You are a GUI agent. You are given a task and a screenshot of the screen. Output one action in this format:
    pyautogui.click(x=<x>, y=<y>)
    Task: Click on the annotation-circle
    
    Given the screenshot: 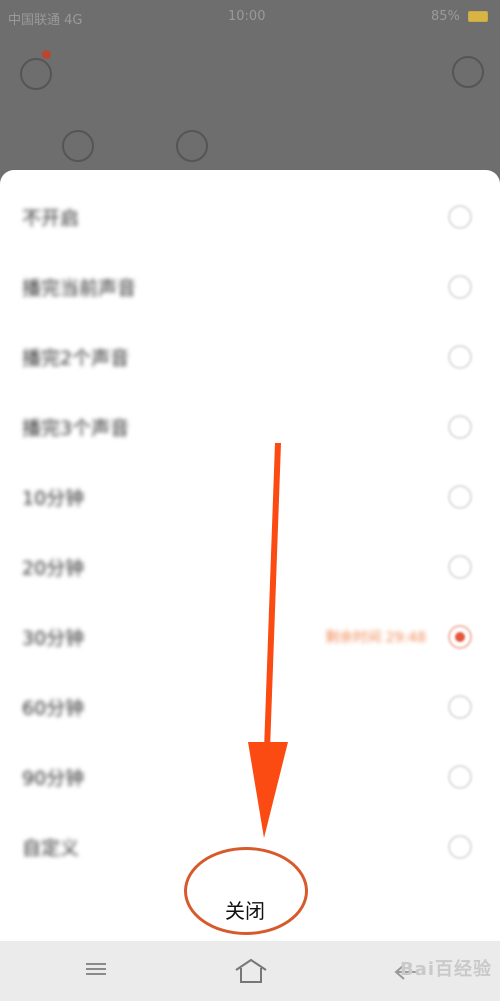 What is the action you would take?
    pyautogui.click(x=246, y=891)
    